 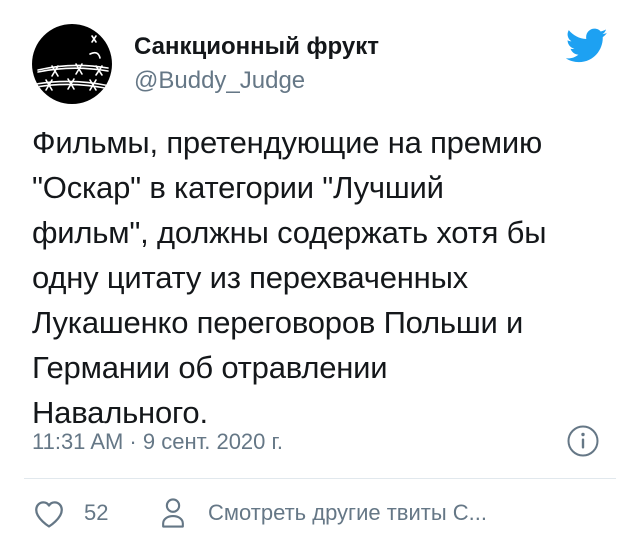 What do you see at coordinates (256, 81) in the screenshot?
I see `author-handle: @Buddy_Judge` at bounding box center [256, 81].